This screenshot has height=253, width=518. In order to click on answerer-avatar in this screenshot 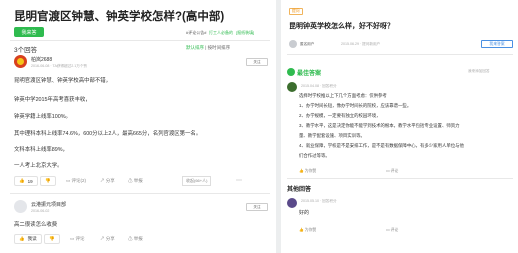, I will do `click(292, 87)`.